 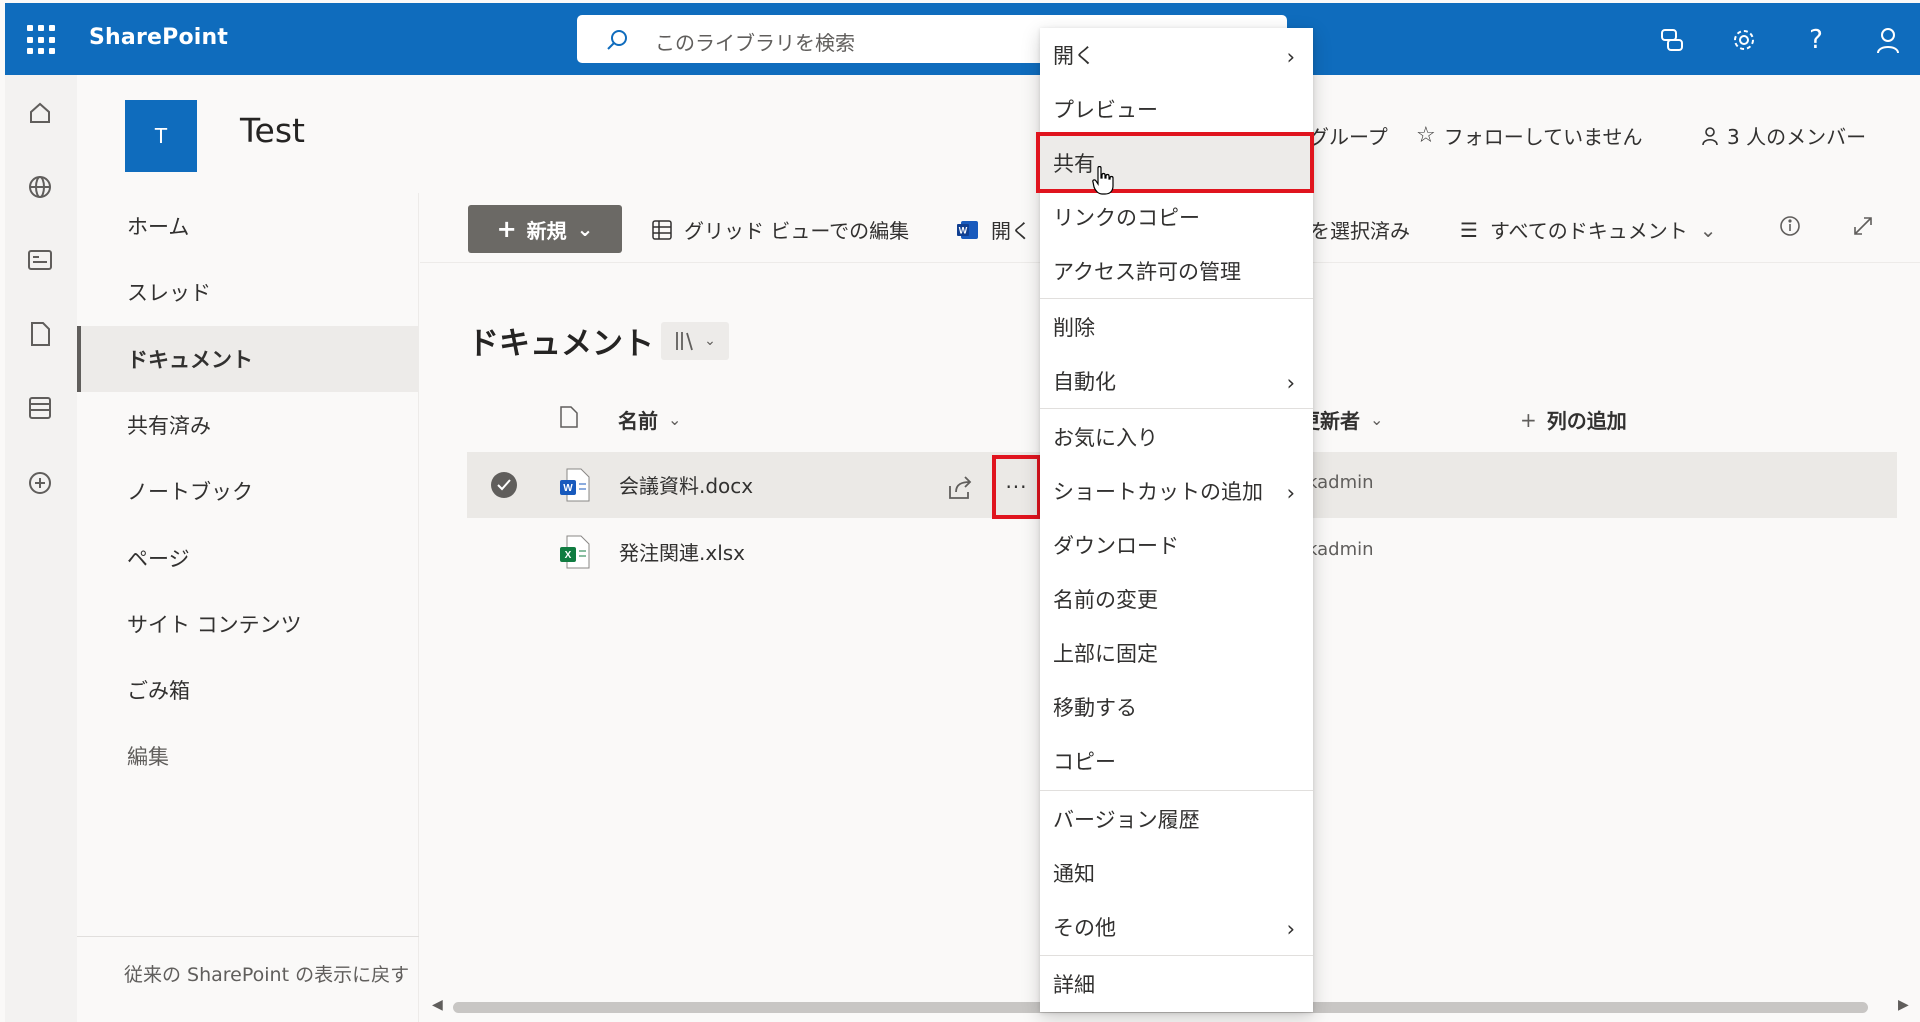 I want to click on menu-item-version-history: バージョン履歴, so click(x=1176, y=819).